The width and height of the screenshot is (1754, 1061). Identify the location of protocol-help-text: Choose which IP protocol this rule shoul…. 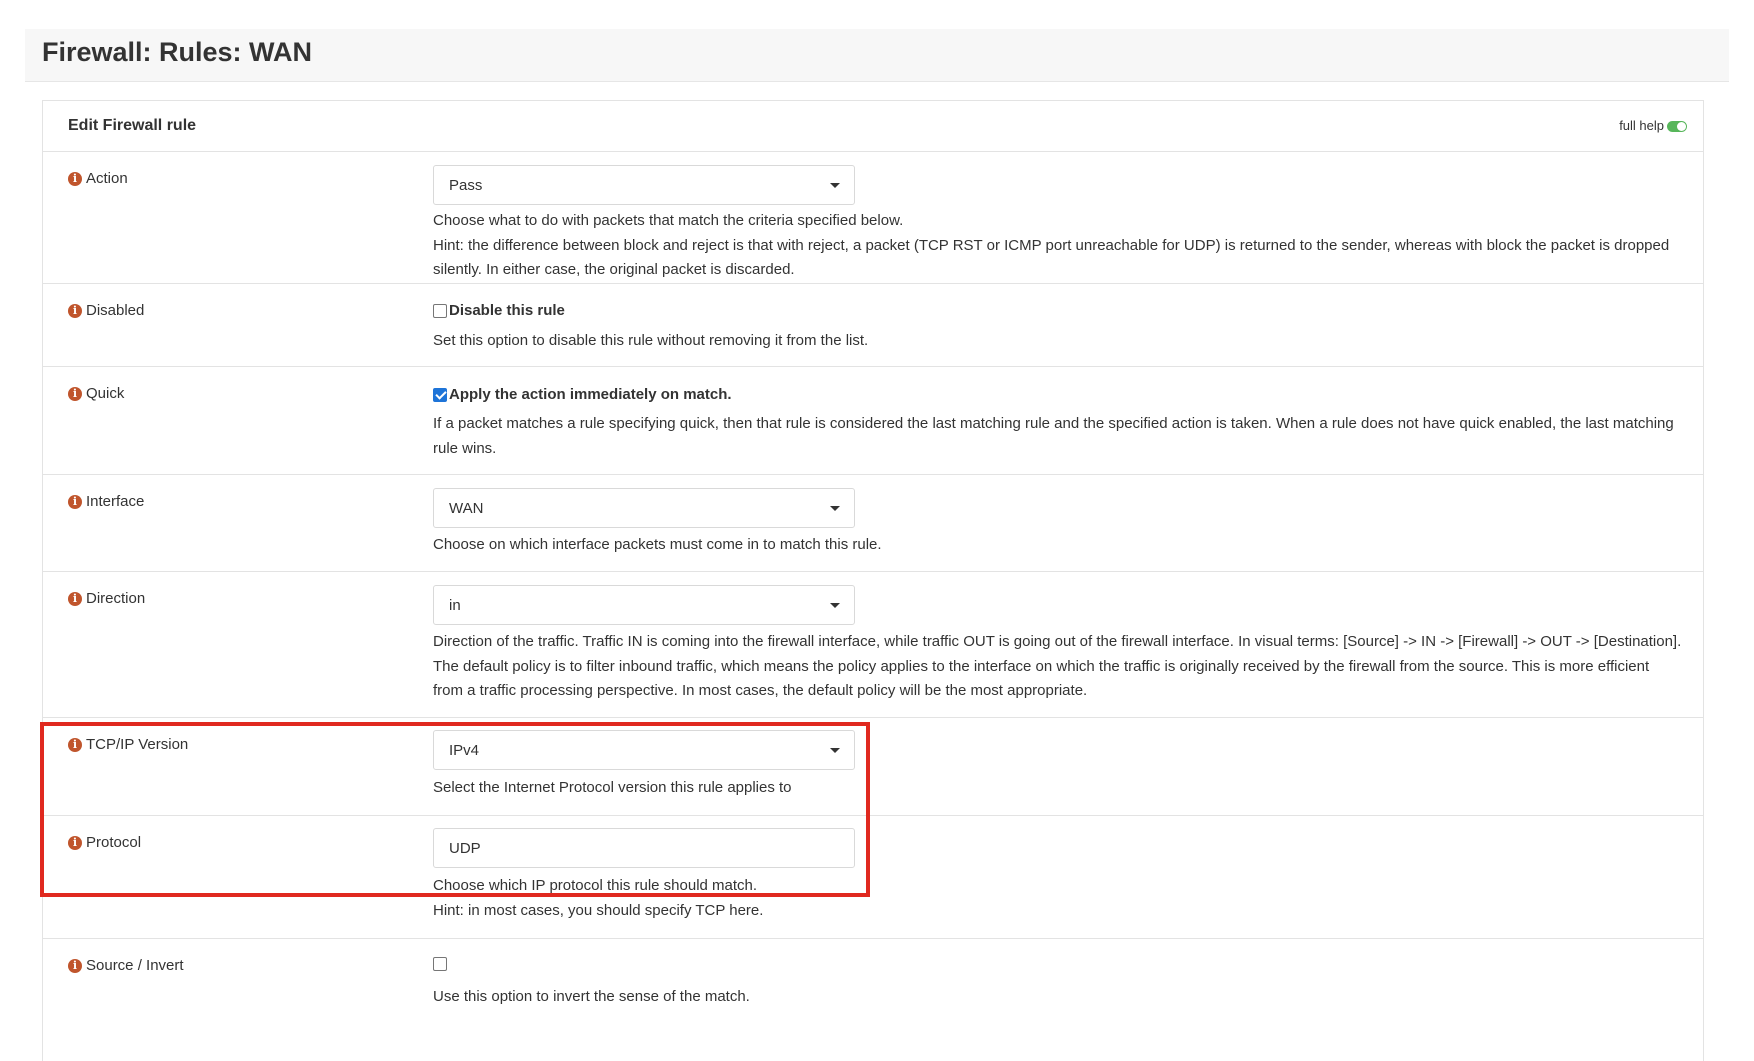
(595, 885).